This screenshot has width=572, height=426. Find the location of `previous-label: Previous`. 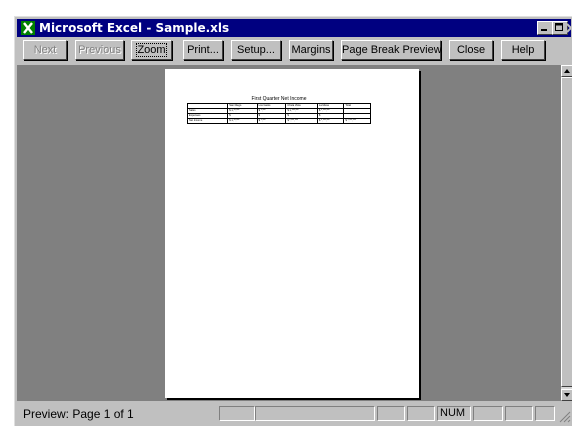

previous-label: Previous is located at coordinates (99, 50).